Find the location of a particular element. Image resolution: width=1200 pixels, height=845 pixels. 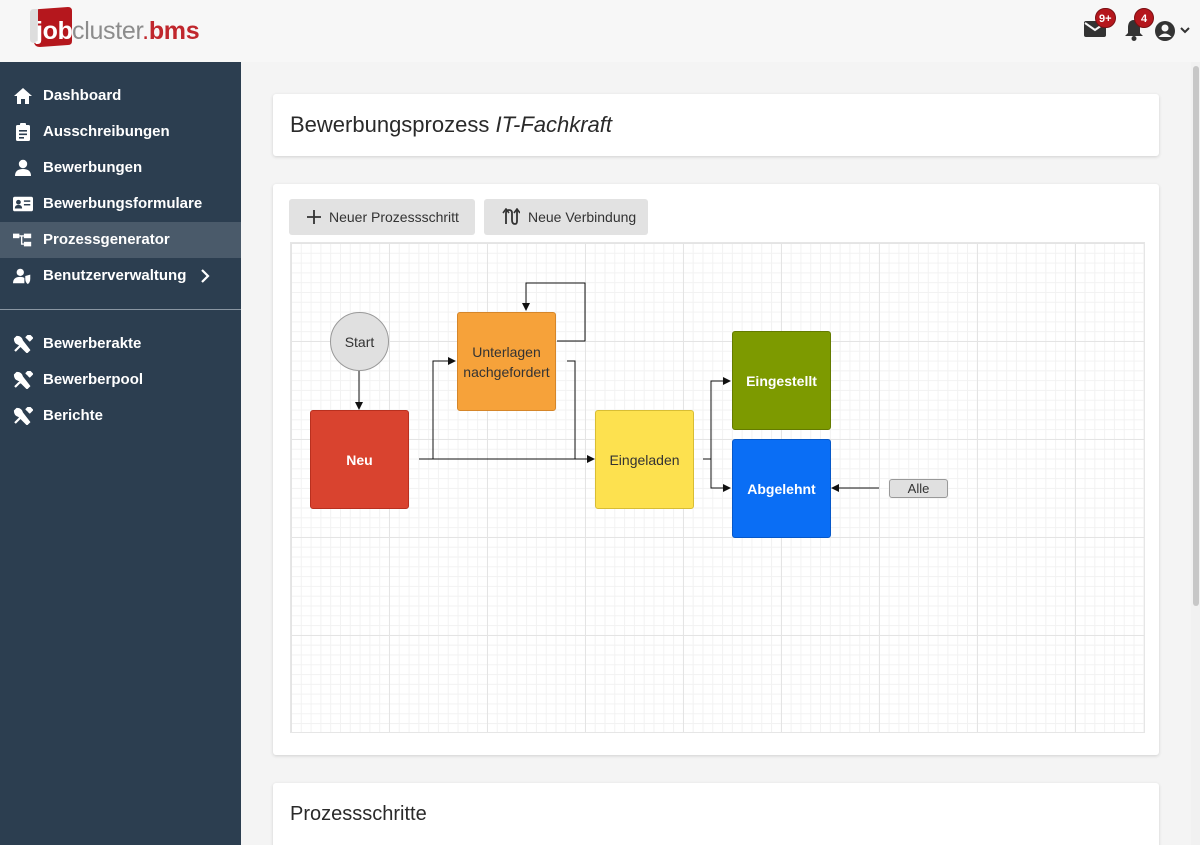

new-process-step-label: Neuer Prozessschritt is located at coordinates (394, 217).